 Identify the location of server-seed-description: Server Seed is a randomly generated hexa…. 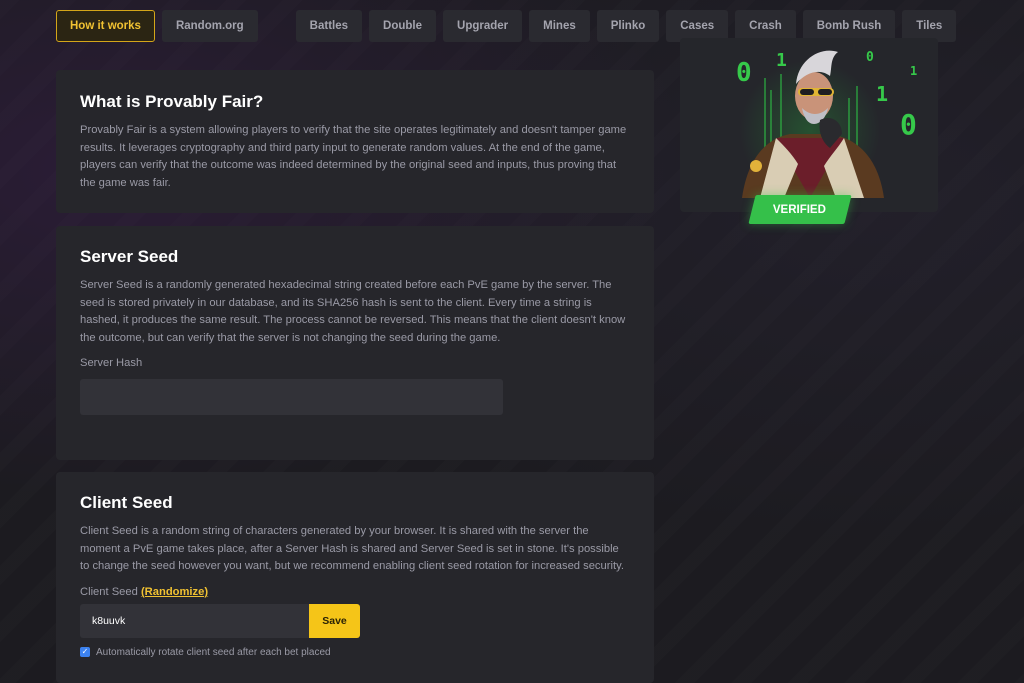
(353, 311).